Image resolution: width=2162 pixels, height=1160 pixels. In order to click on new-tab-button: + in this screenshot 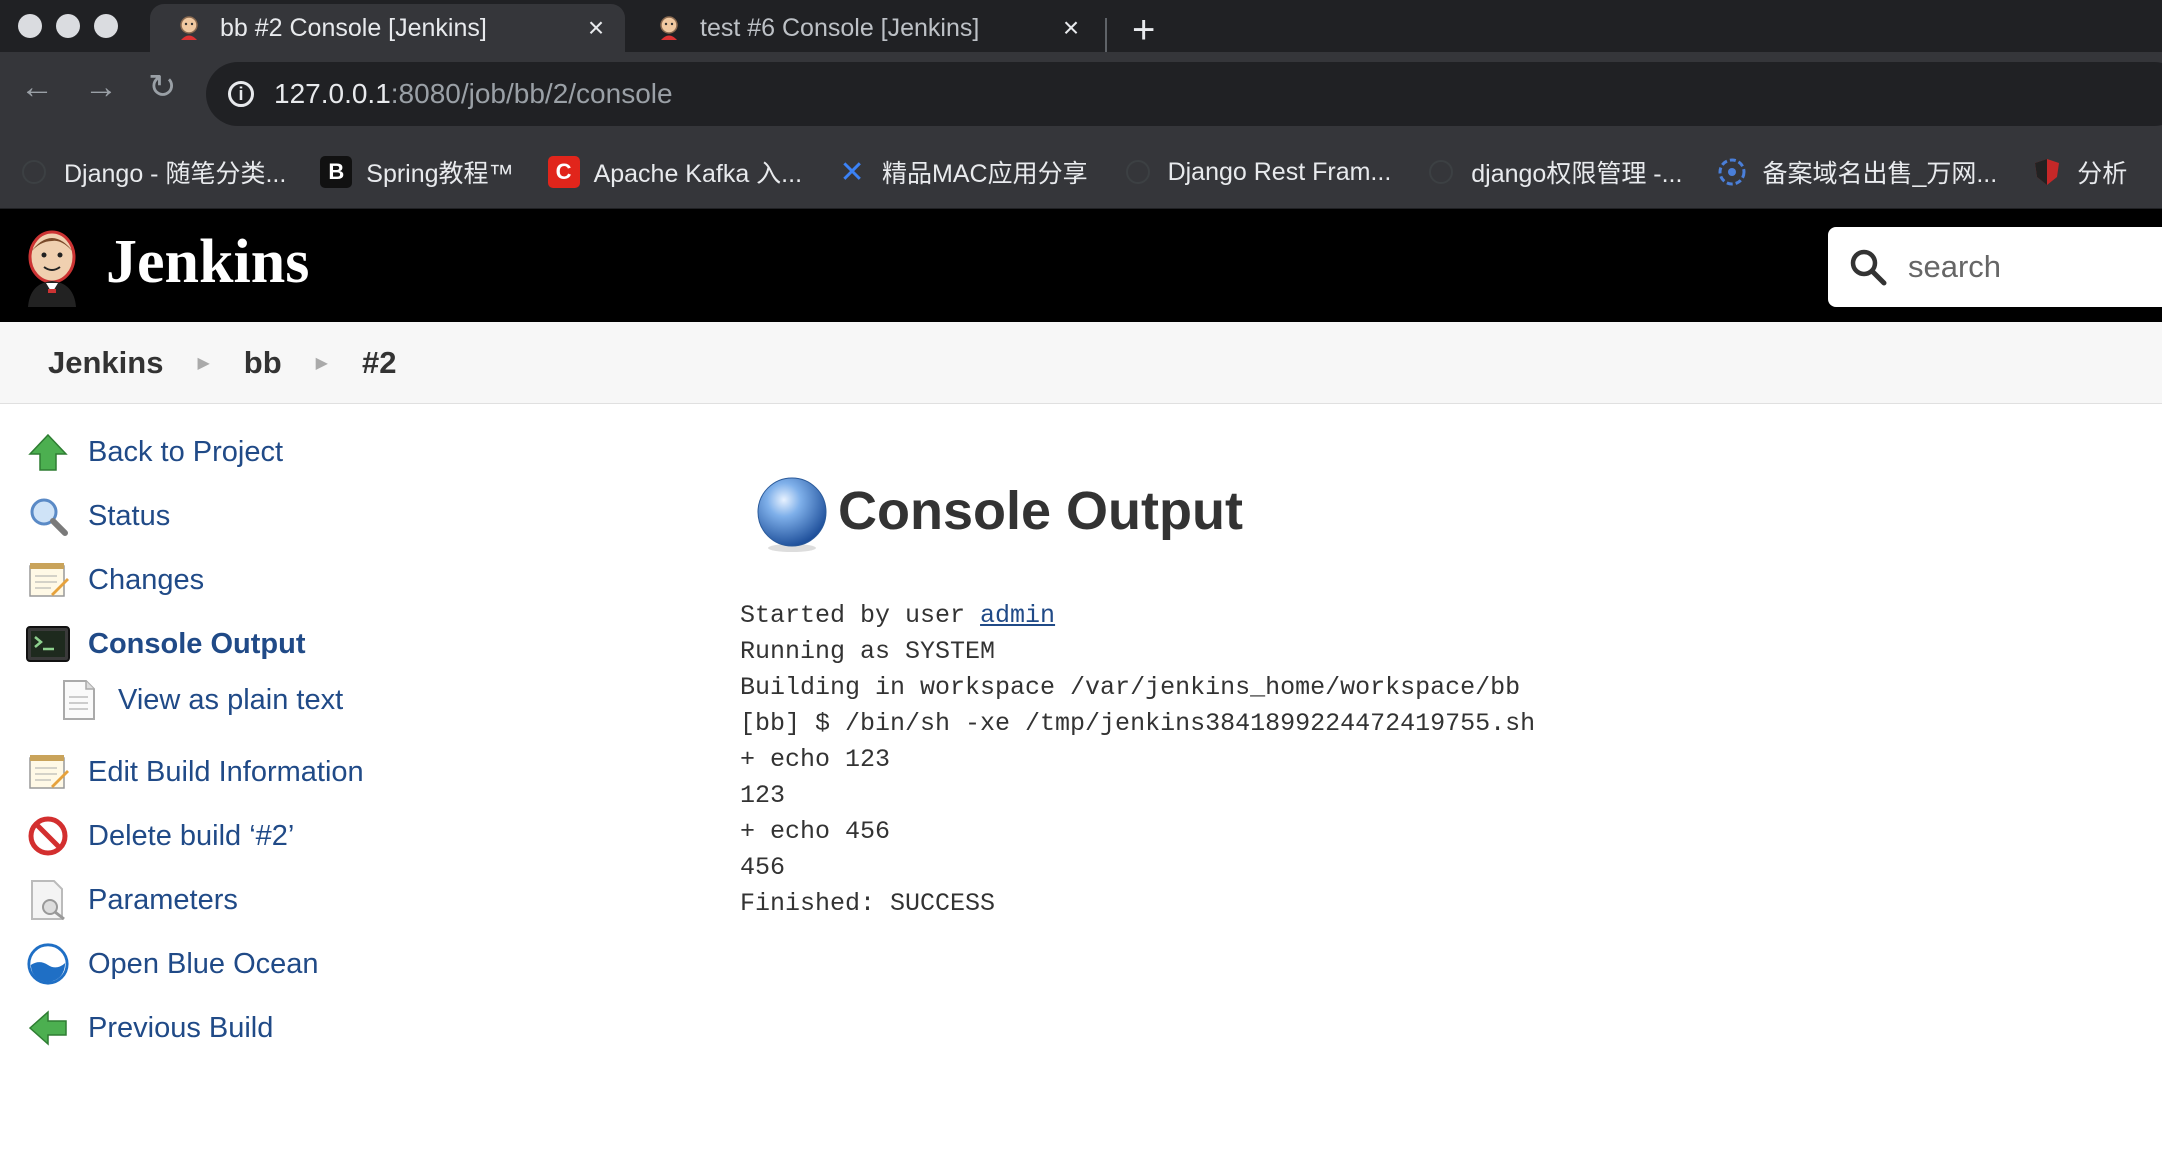, I will do `click(1143, 30)`.